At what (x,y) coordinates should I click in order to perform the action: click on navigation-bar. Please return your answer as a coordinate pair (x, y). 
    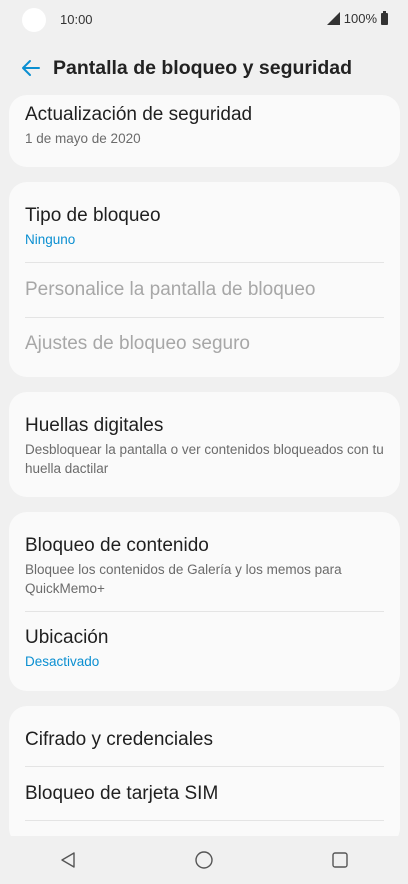
    Looking at the image, I should click on (204, 860).